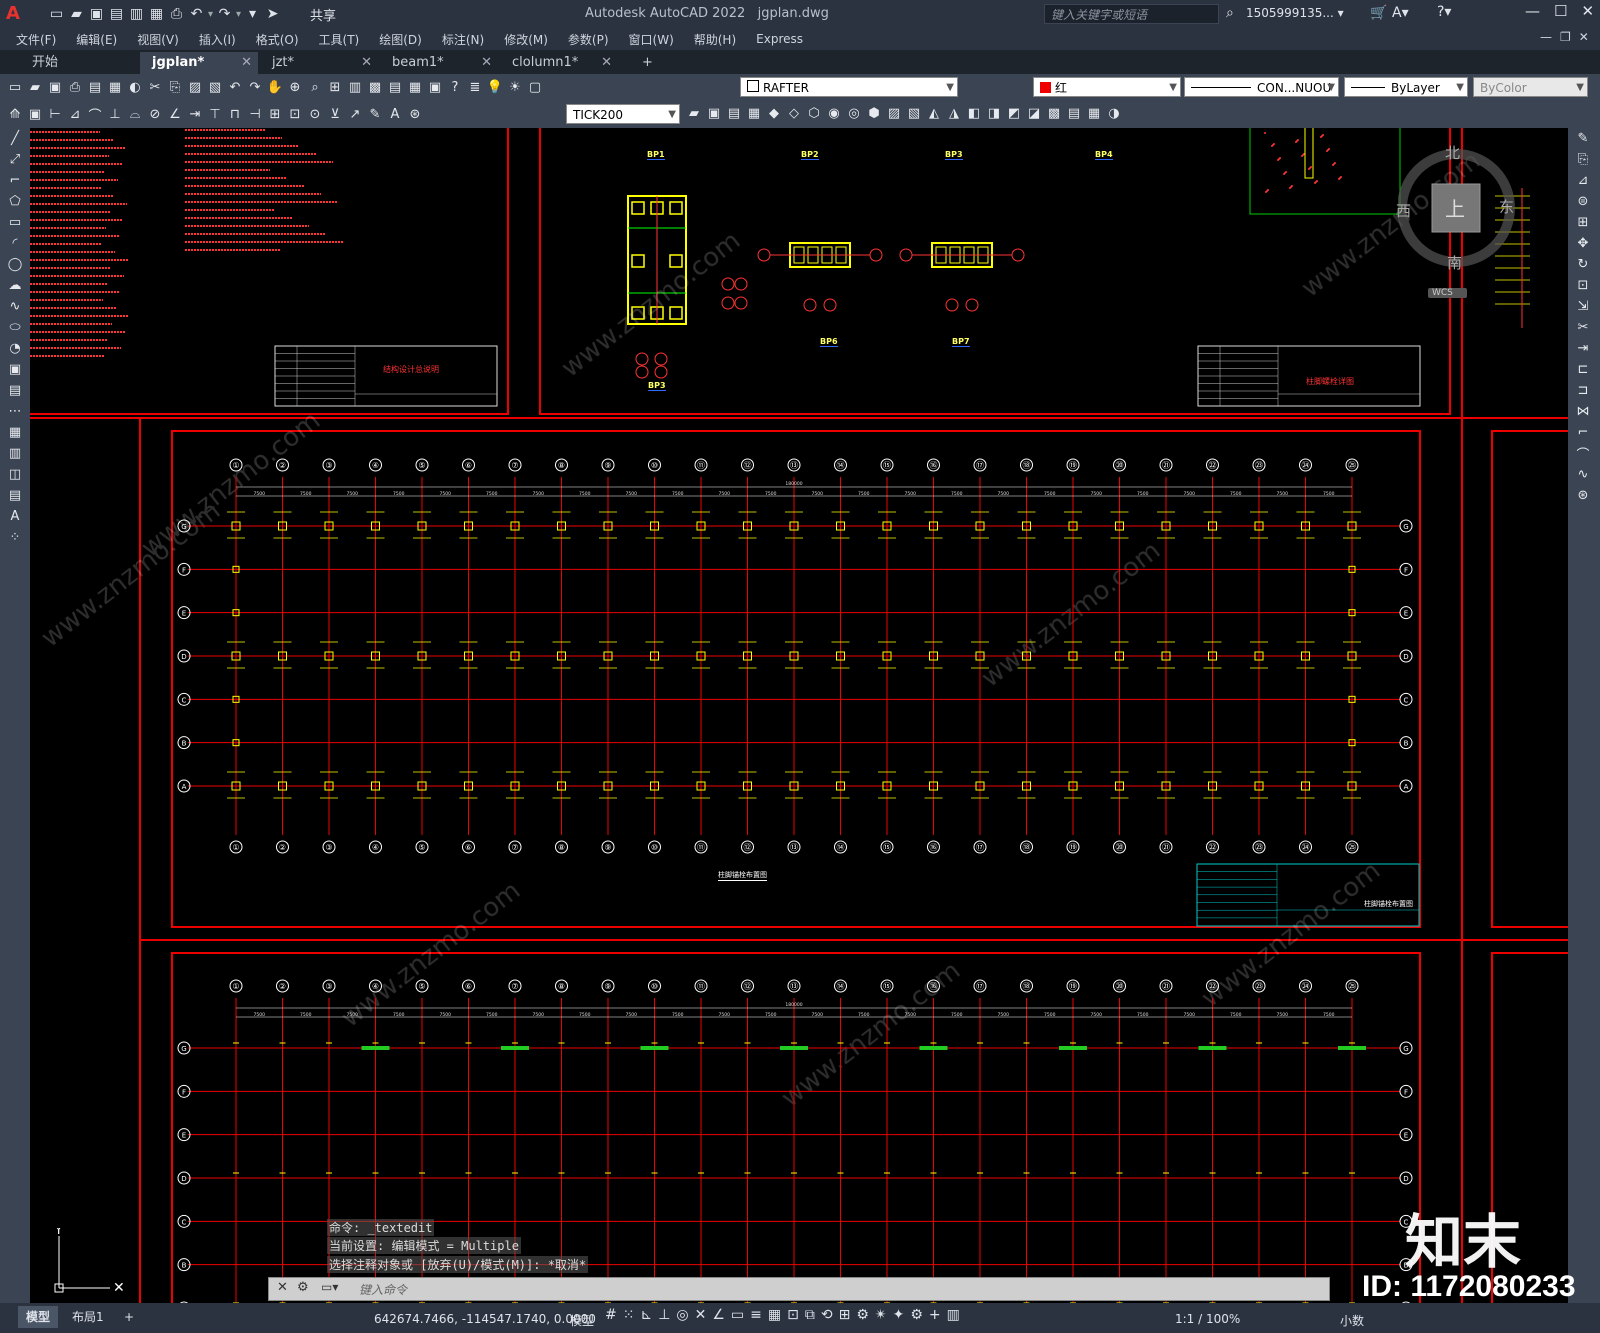  I want to click on extrude-icon: ▨, so click(894, 113).